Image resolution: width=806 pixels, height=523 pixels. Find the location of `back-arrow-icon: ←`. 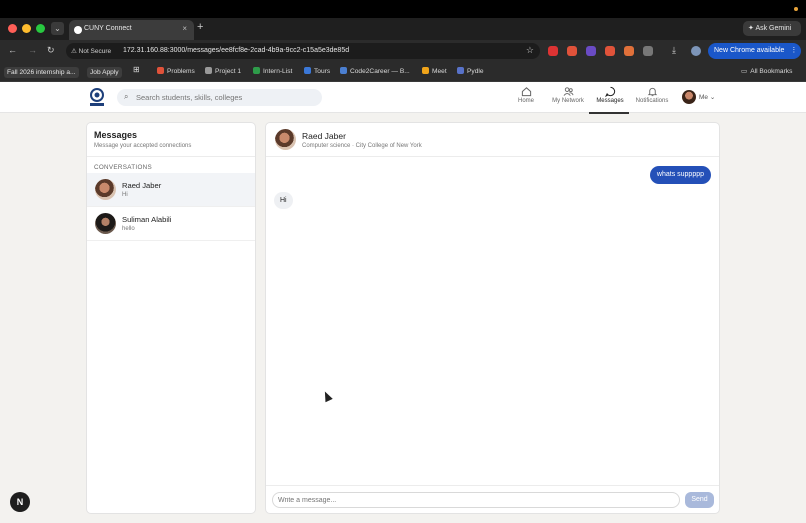

back-arrow-icon: ← is located at coordinates (12, 50).